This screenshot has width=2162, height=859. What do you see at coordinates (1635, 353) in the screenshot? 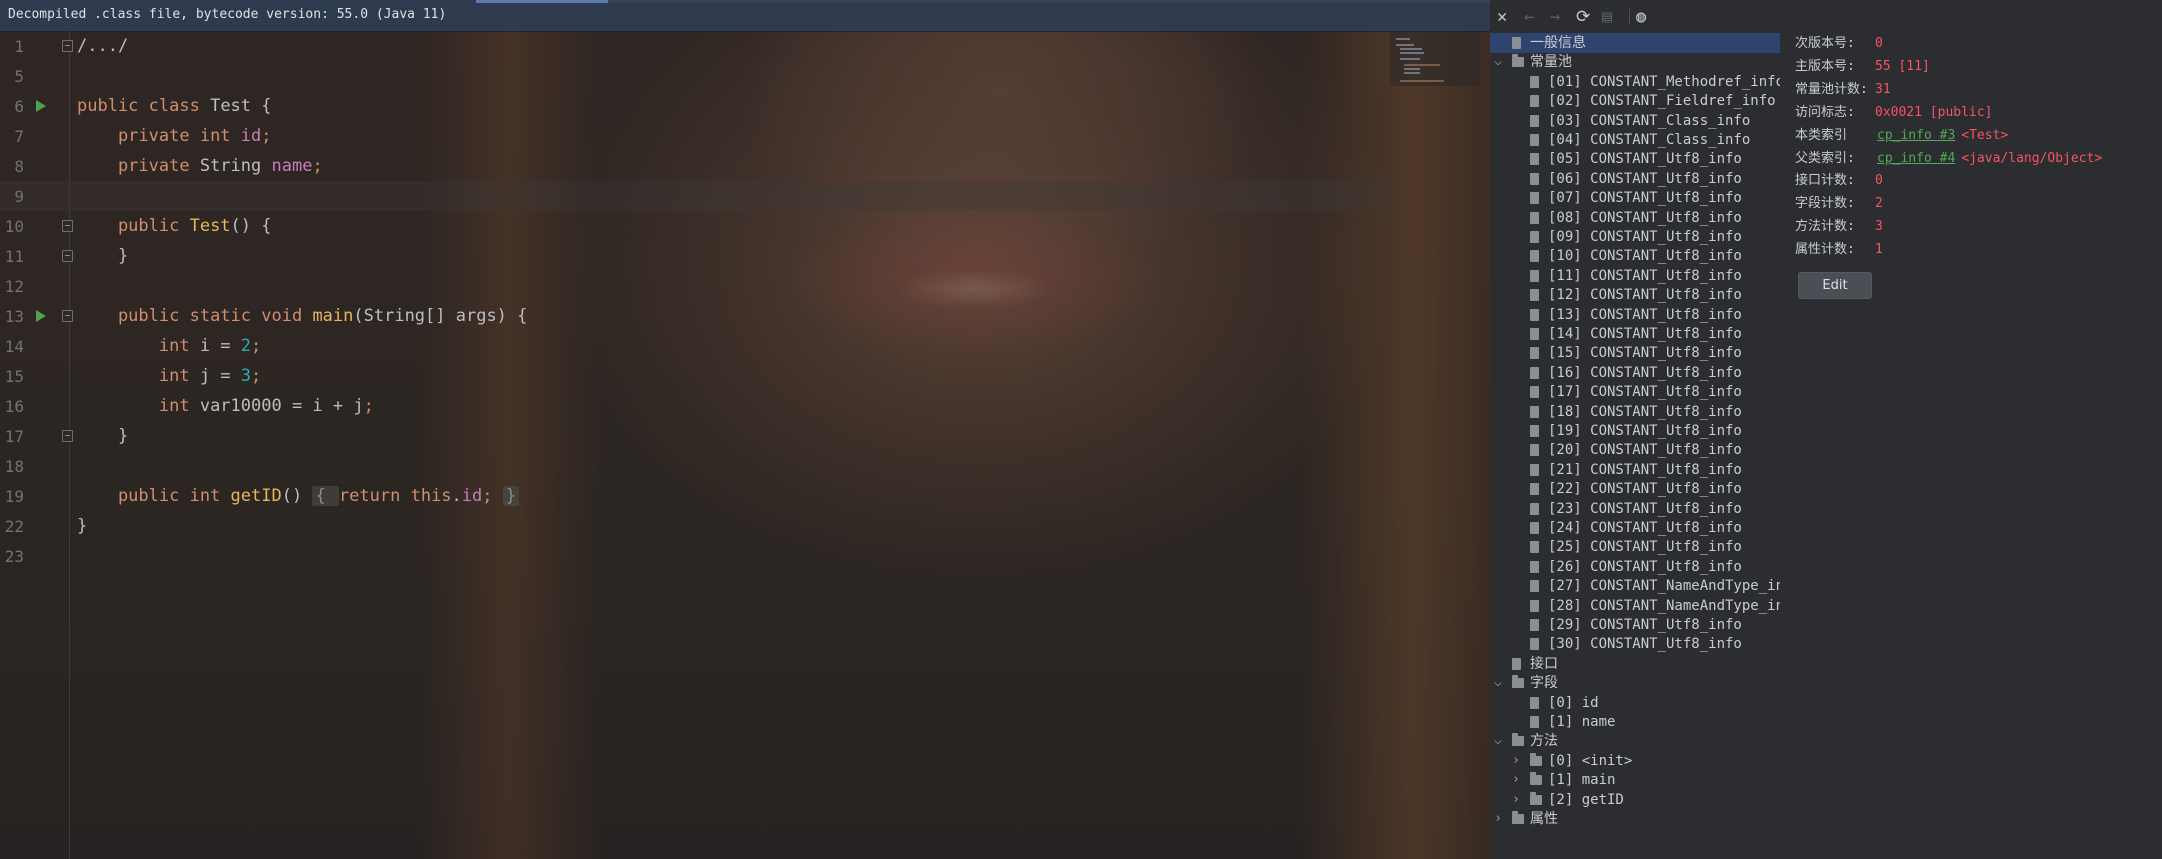
I see `tree-node: [15] CONSTANT_Utf8_info` at bounding box center [1635, 353].